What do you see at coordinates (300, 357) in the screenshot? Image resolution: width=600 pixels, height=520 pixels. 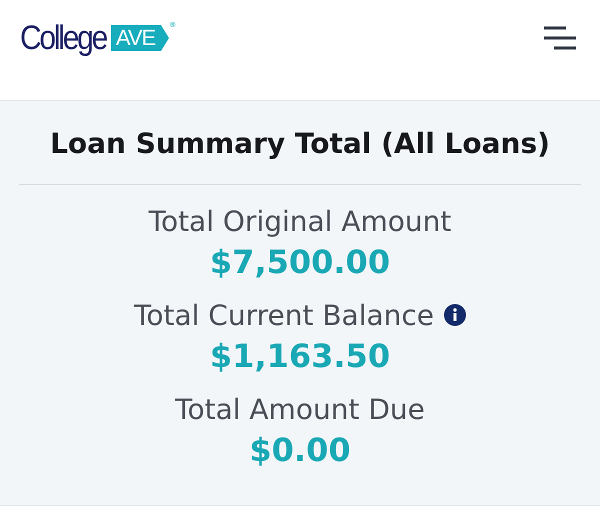 I see `amount-value: $1,163.50` at bounding box center [300, 357].